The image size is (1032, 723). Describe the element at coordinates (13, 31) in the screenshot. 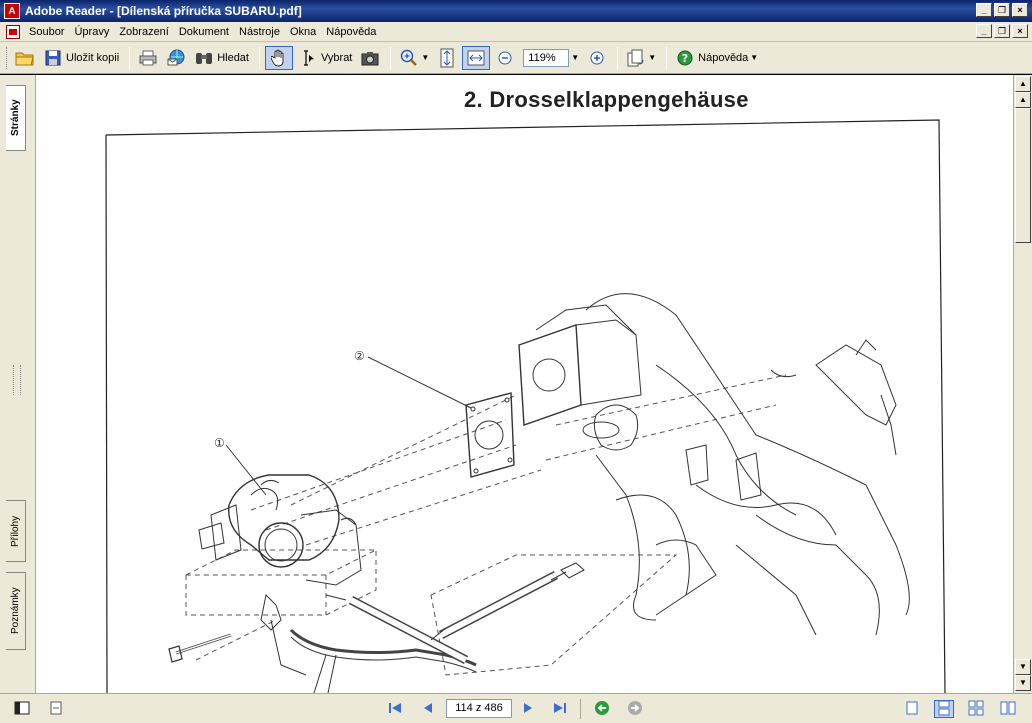

I see `pdf-document-icon` at that location.